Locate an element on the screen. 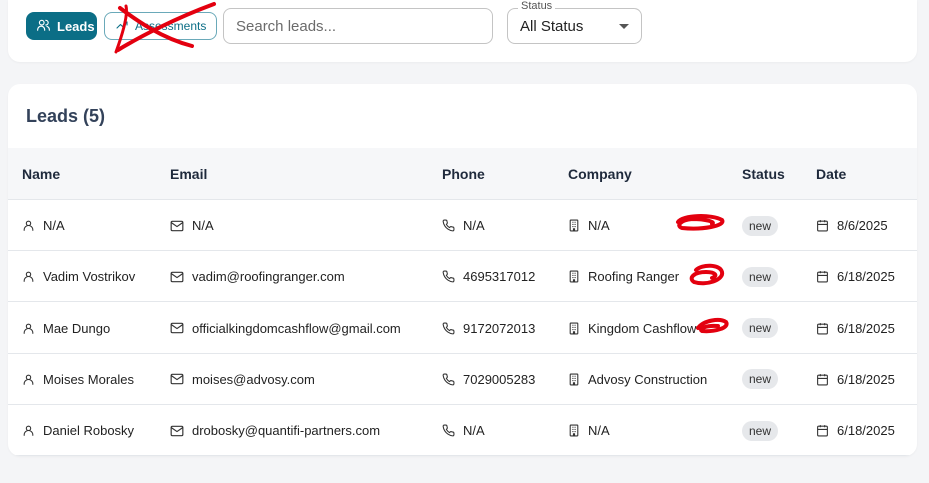  column-header-date: Date is located at coordinates (831, 174).